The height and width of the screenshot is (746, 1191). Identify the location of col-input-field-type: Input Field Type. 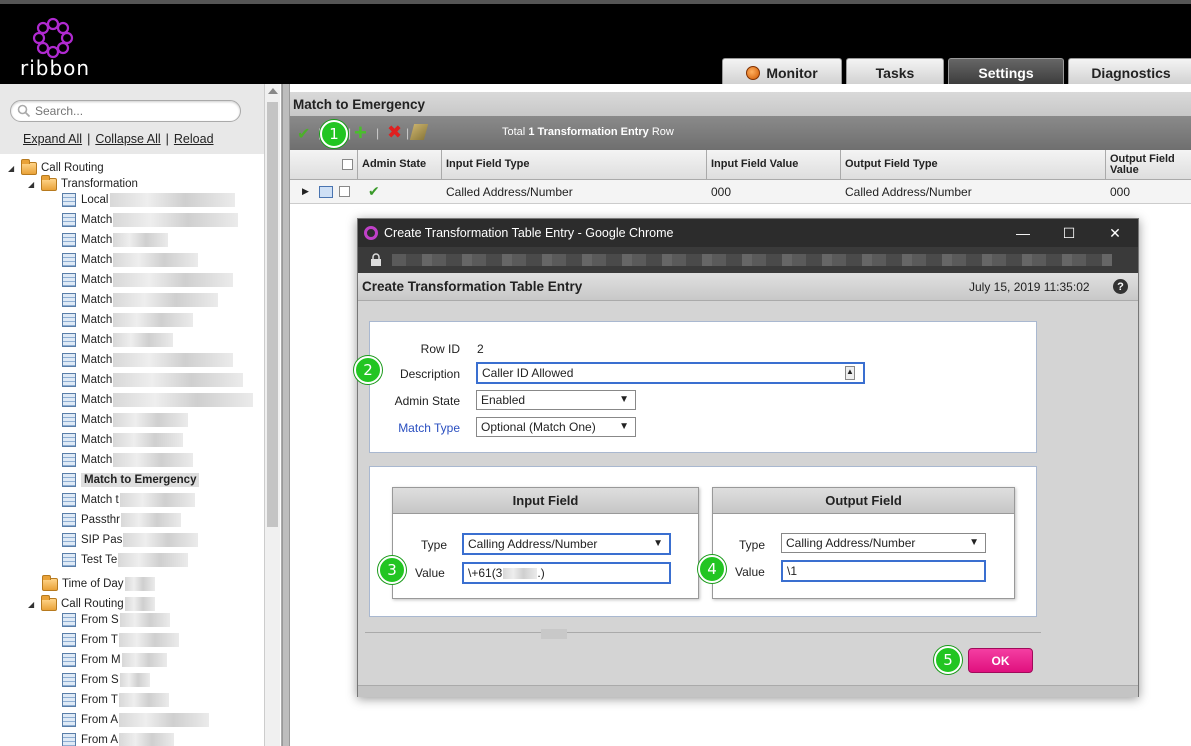
(574, 164).